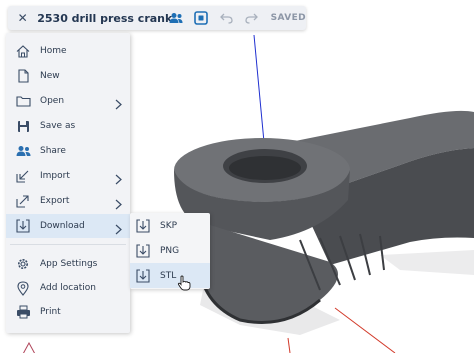 Image resolution: width=474 pixels, height=353 pixels. Describe the element at coordinates (184, 285) in the screenshot. I see `hand-cursor-icon` at that location.